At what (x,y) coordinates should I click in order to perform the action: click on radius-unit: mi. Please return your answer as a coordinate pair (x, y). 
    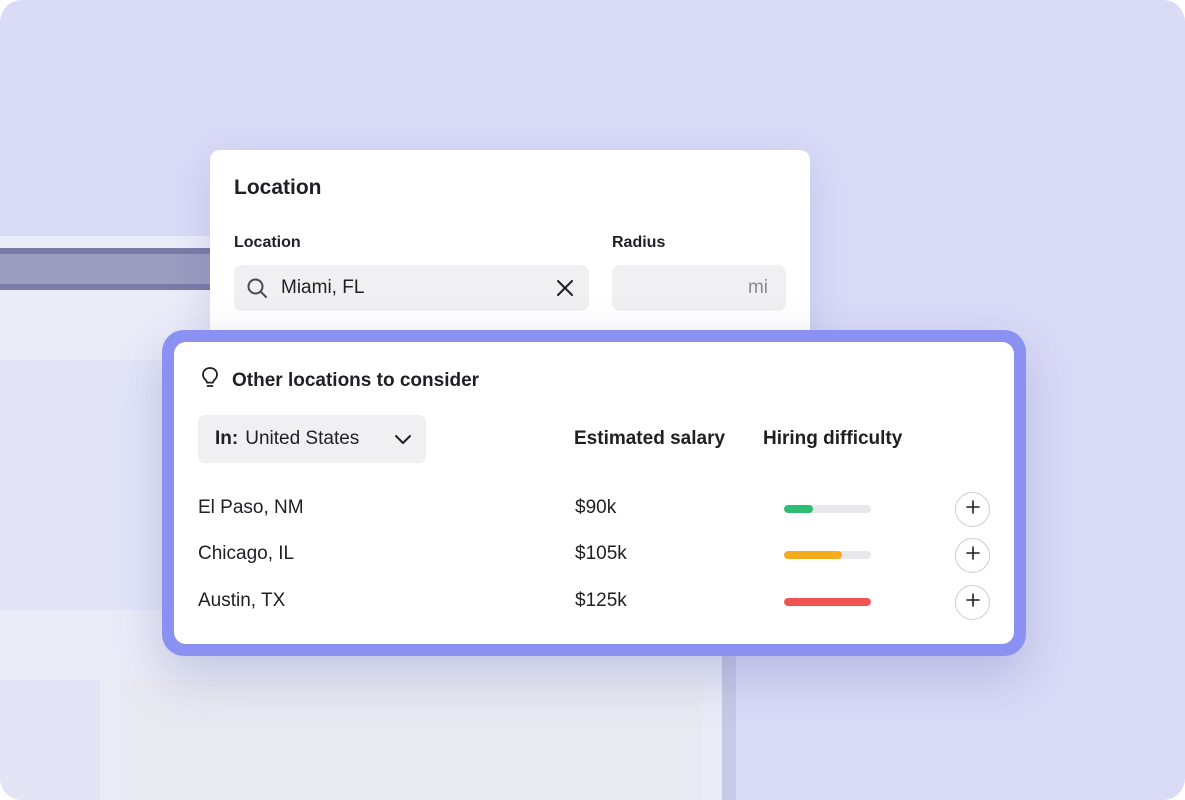
    Looking at the image, I should click on (757, 287).